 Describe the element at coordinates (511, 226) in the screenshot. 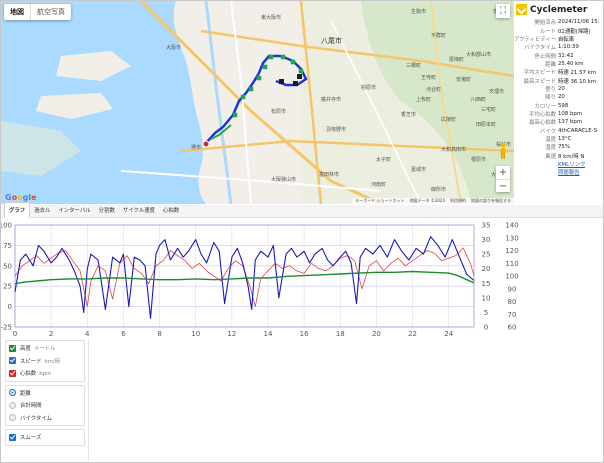

I see `y-heart-tick-label: 140` at that location.